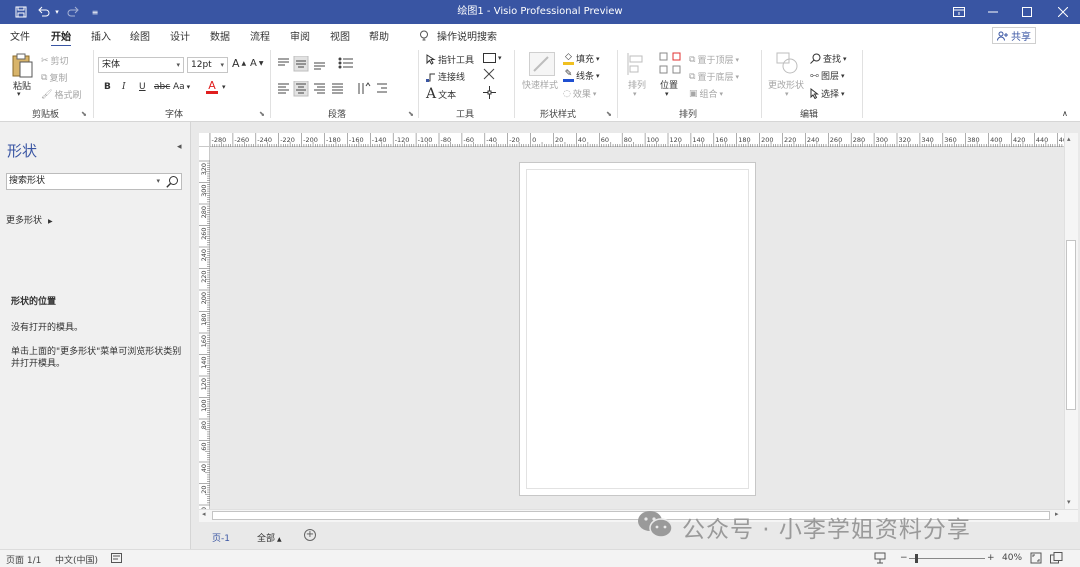 The image size is (1080, 567). I want to click on redo-icon, so click(73, 12).